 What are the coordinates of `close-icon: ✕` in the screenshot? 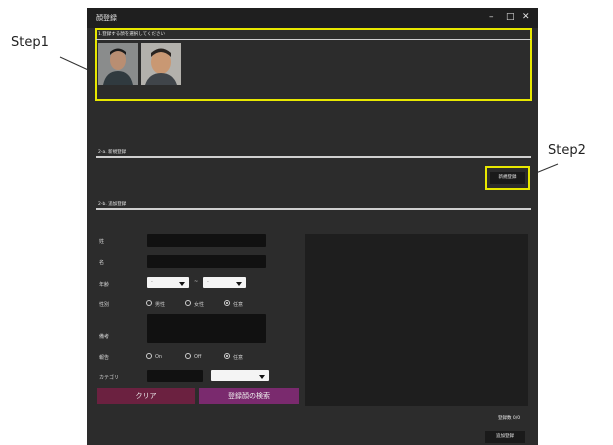 It's located at (526, 17).